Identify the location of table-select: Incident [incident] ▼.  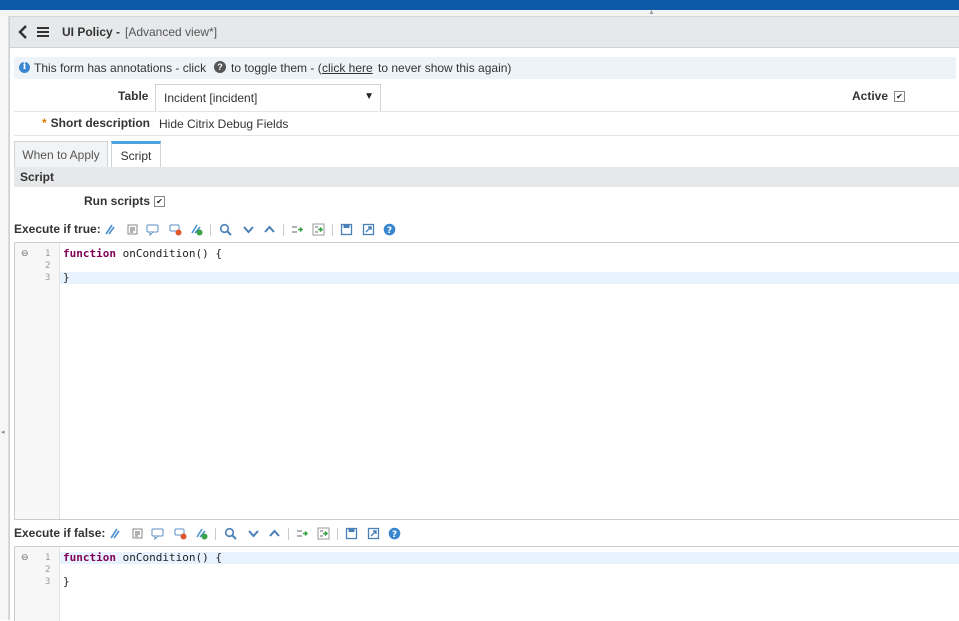
(268, 98).